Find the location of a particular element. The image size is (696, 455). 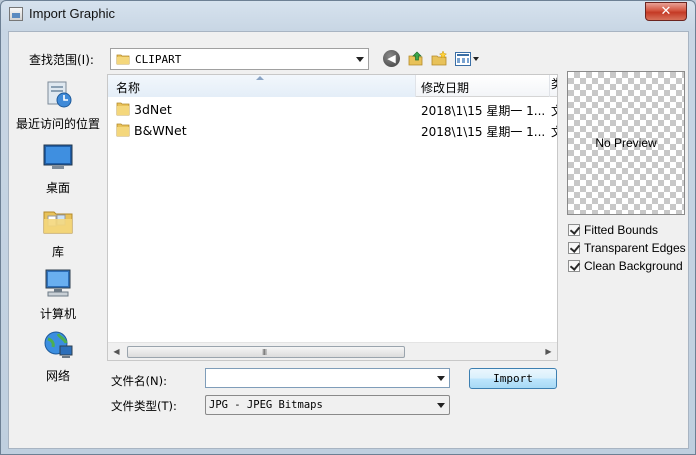

window-title: Import Graphic is located at coordinates (72, 13).